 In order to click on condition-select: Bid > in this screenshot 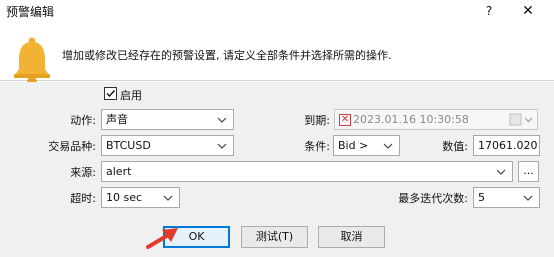, I will do `click(366, 145)`.